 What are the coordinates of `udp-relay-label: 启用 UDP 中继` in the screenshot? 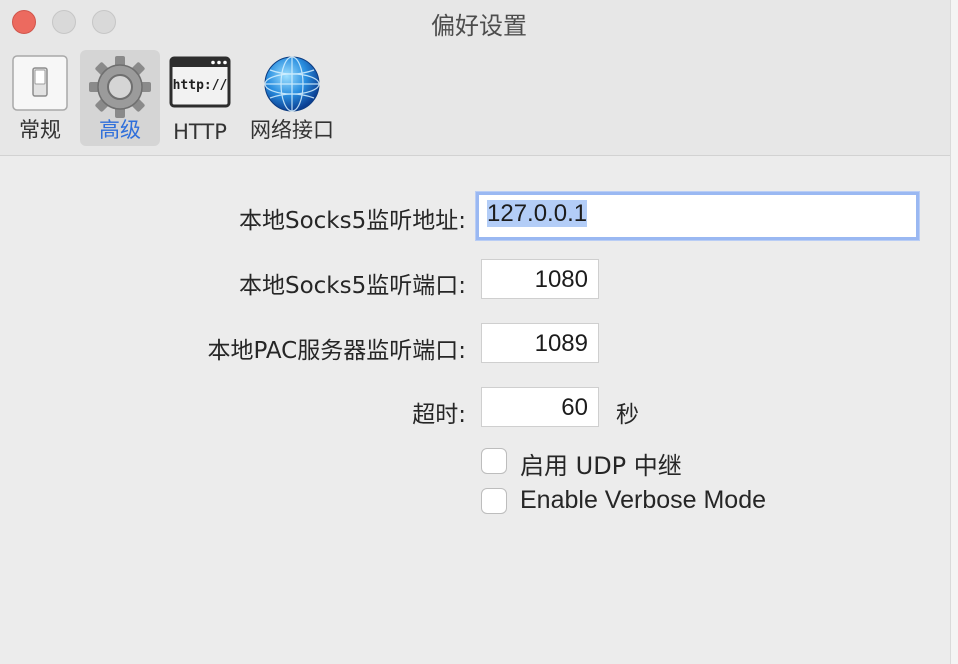 It's located at (601, 463).